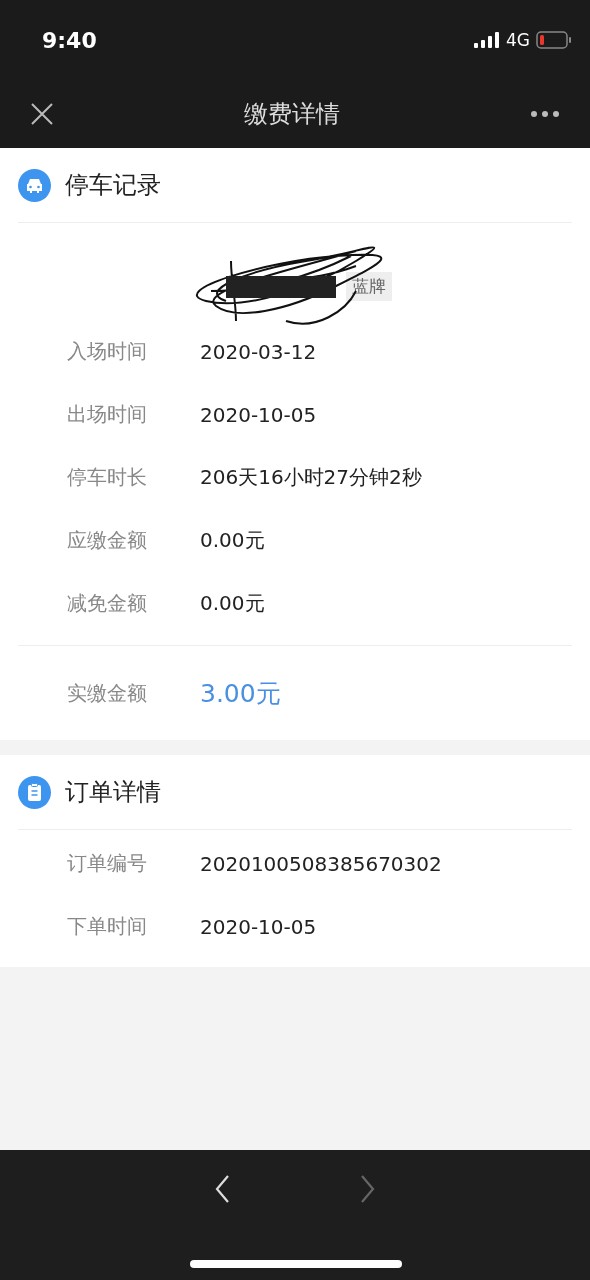  Describe the element at coordinates (518, 40) in the screenshot. I see `network-label: 4G` at that location.